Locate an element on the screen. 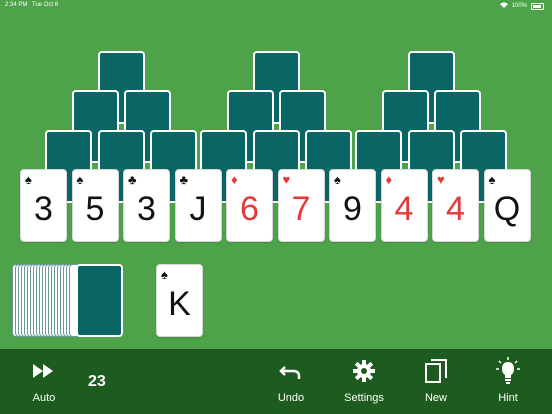  undo-button: Undo is located at coordinates (291, 380).